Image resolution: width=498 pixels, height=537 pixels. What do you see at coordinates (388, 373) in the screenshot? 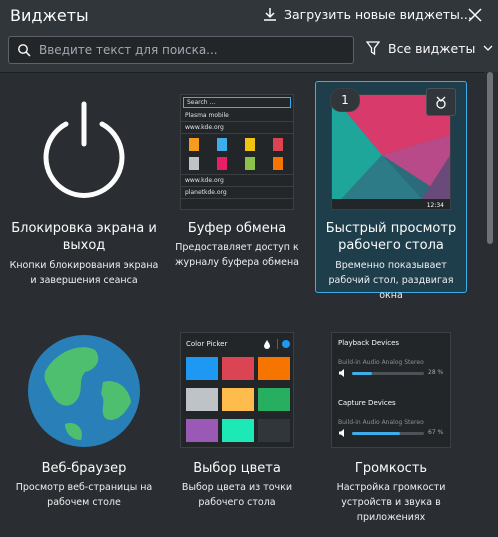
I see `playback-slider` at bounding box center [388, 373].